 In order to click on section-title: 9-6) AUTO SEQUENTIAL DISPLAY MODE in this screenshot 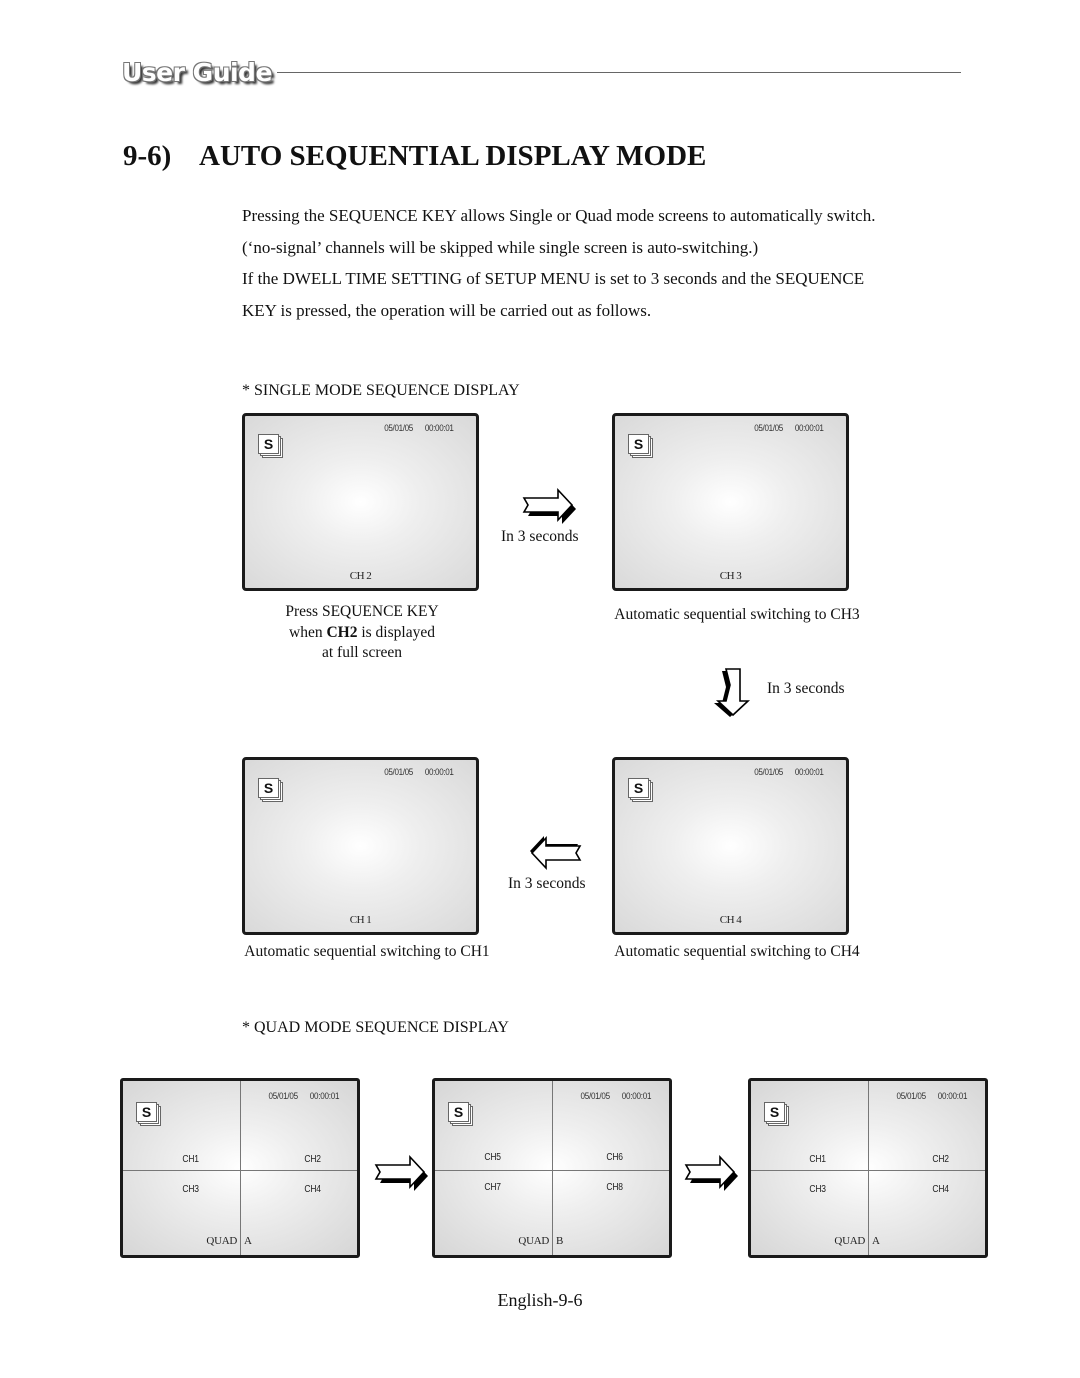, I will do `click(414, 156)`.